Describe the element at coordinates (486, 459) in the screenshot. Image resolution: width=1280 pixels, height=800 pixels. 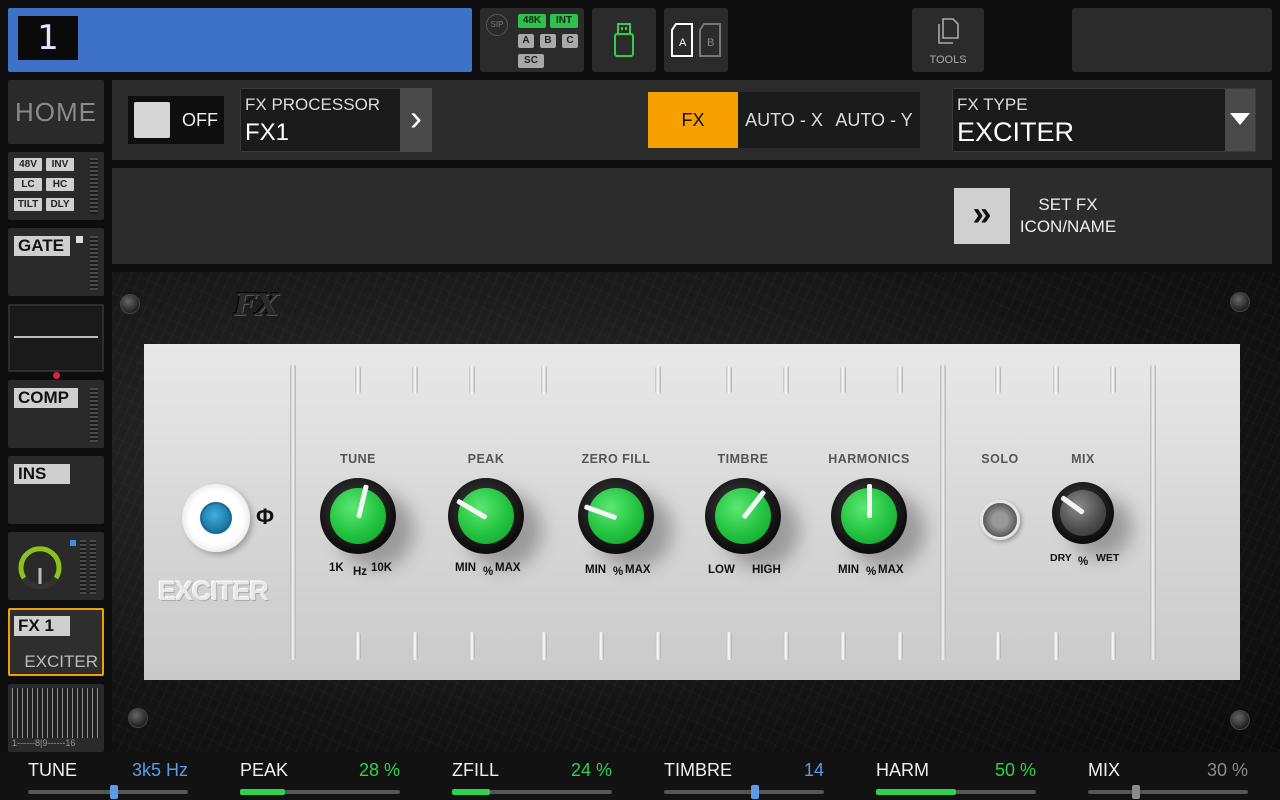
I see `knob-peak-label: PEAK` at that location.